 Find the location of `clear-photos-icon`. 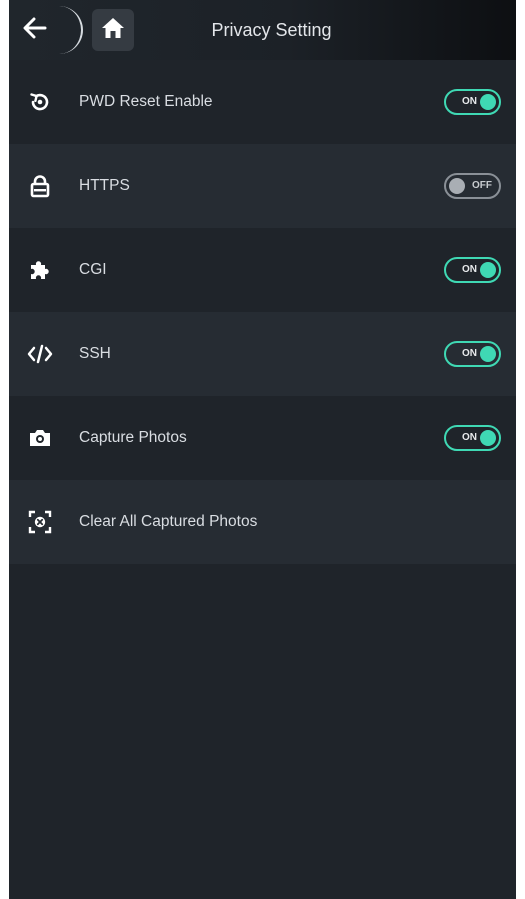

clear-photos-icon is located at coordinates (40, 522).